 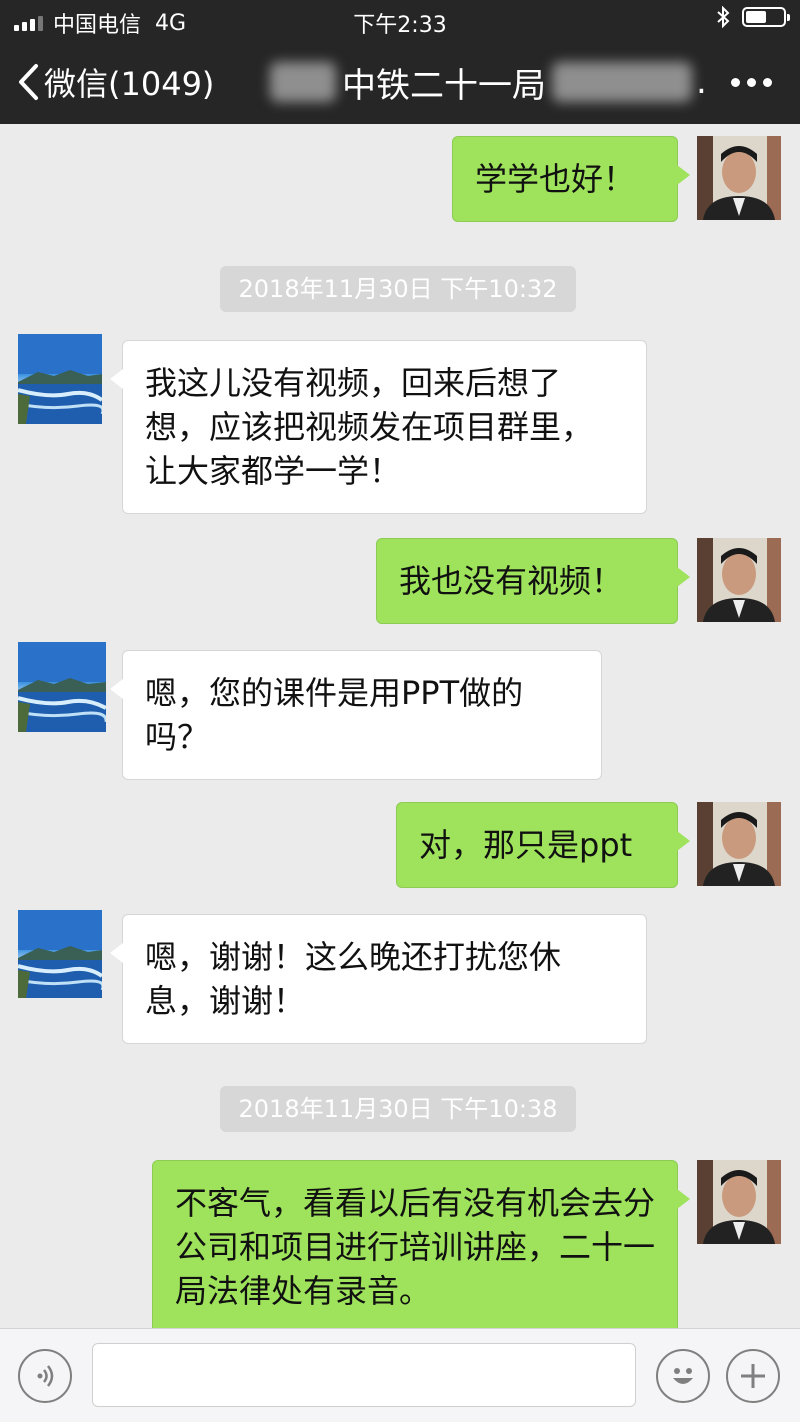 I want to click on message-text: 嗯，您的课件是用PPT做的吗？, so click(x=334, y=715).